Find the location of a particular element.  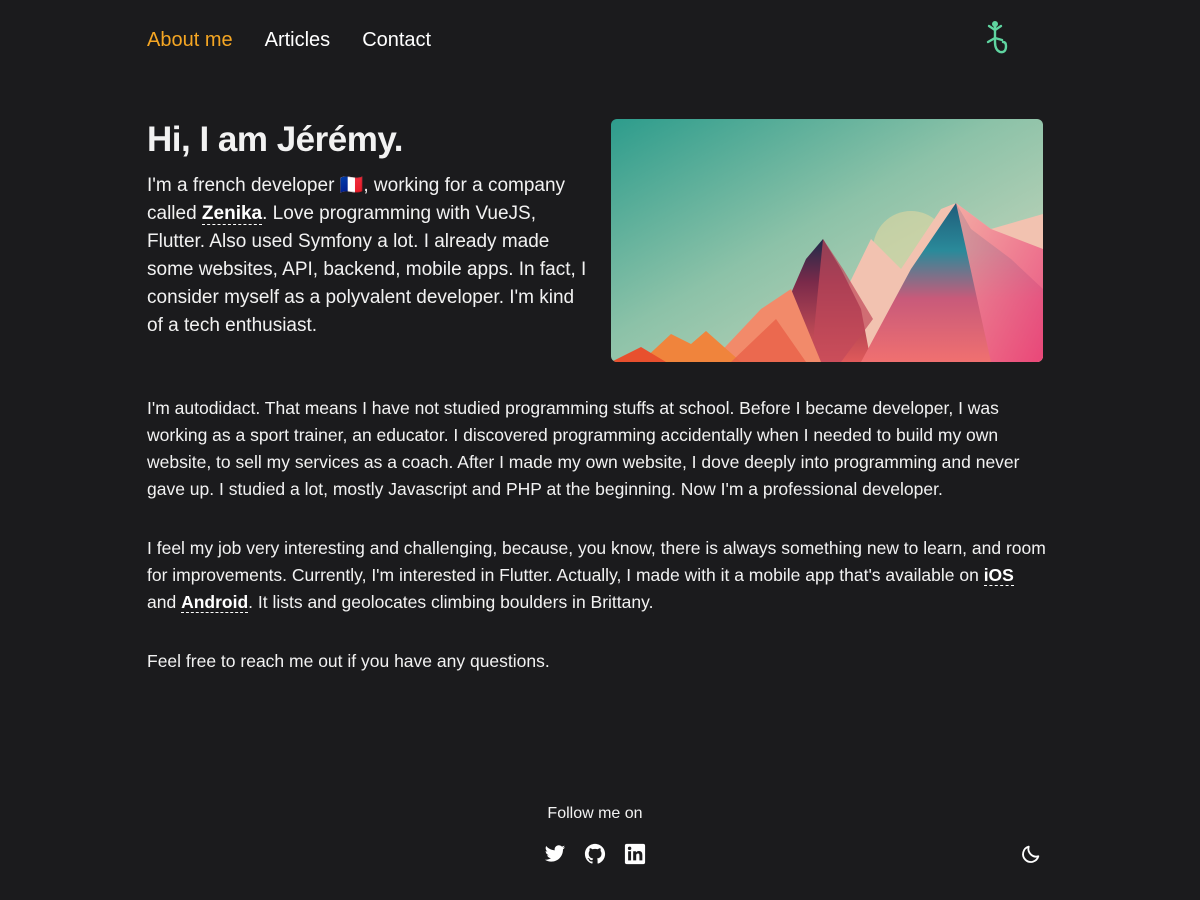

main-nav: About me Articles Contact is located at coordinates (289, 40).